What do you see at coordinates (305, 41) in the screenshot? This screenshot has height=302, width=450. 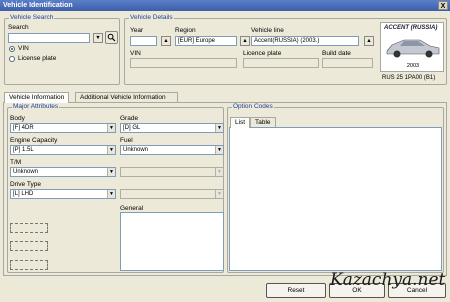 I see `vehicle-line-field: Accent(RUSSIA) (2003.)` at bounding box center [305, 41].